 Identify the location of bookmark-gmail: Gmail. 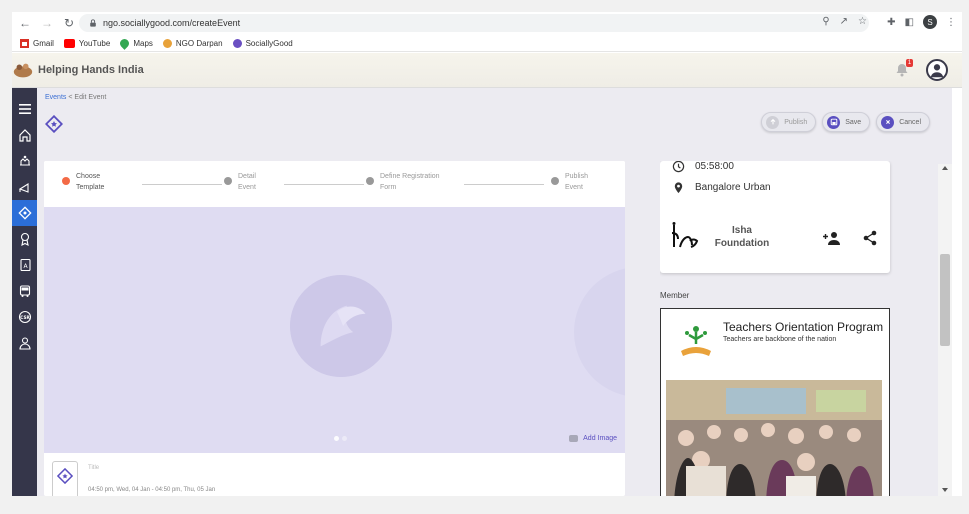
(37, 43).